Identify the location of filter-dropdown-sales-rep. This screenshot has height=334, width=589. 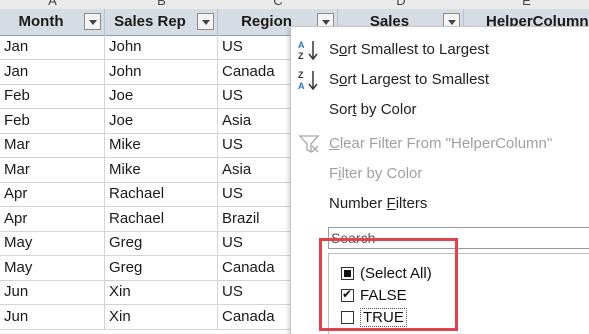
(205, 21).